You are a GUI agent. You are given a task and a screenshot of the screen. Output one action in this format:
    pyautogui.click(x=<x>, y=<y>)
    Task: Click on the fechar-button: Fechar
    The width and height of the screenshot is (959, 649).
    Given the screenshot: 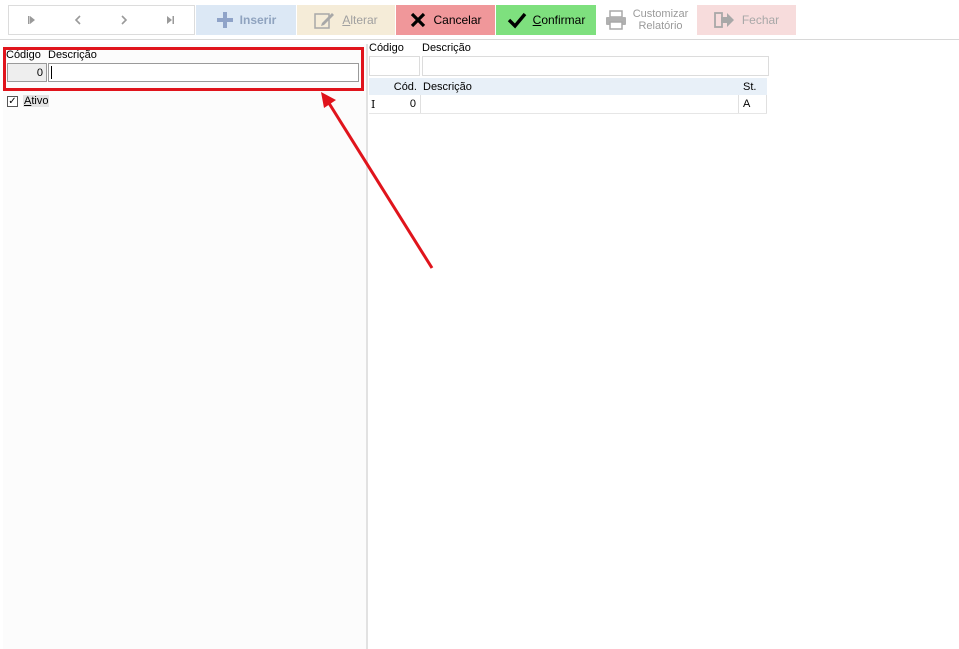 What is the action you would take?
    pyautogui.click(x=746, y=20)
    